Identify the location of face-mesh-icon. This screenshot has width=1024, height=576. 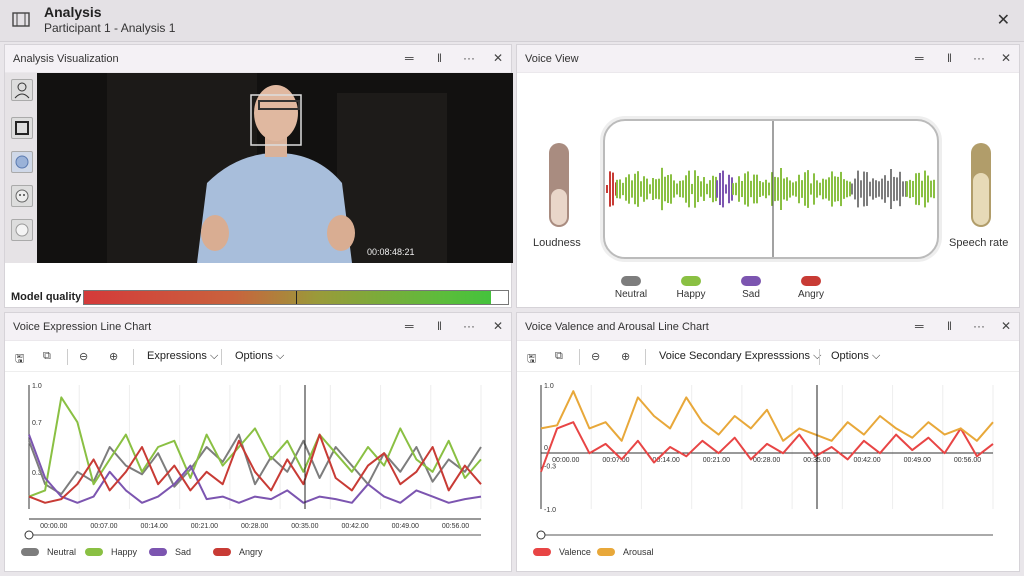
(22, 162).